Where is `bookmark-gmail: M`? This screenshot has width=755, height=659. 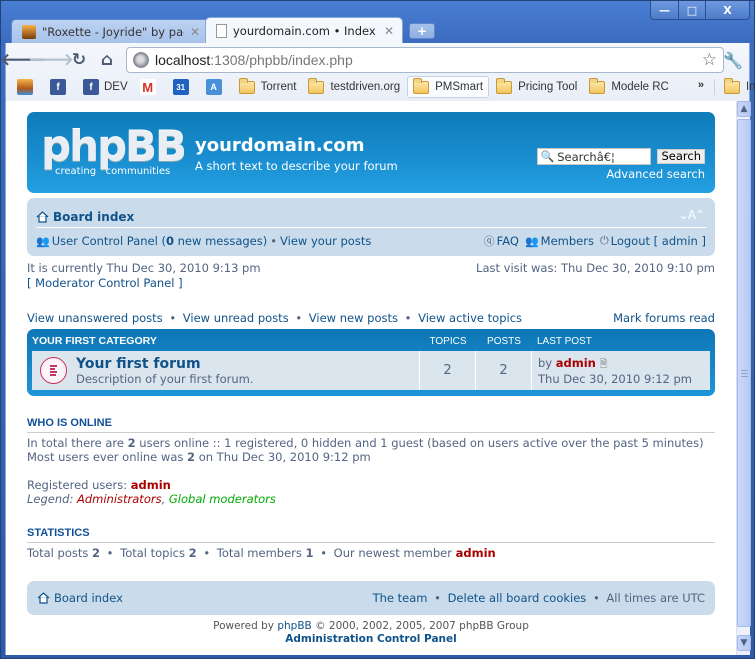 bookmark-gmail: M is located at coordinates (150, 87).